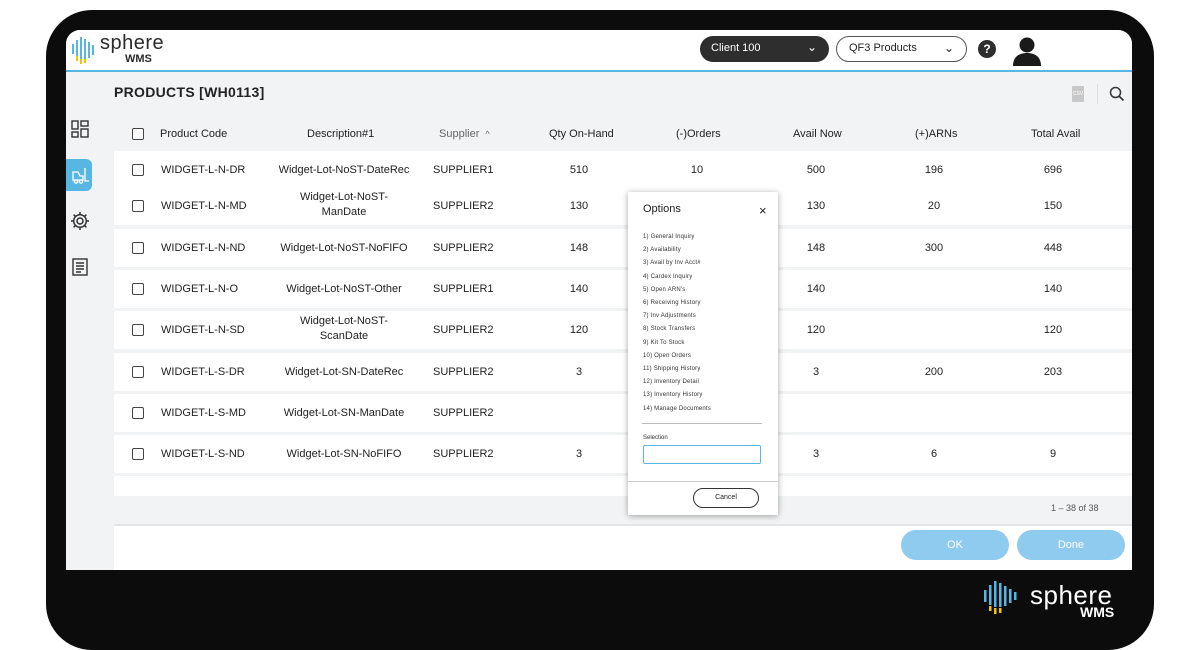  Describe the element at coordinates (702, 454) in the screenshot. I see `selection-input` at that location.